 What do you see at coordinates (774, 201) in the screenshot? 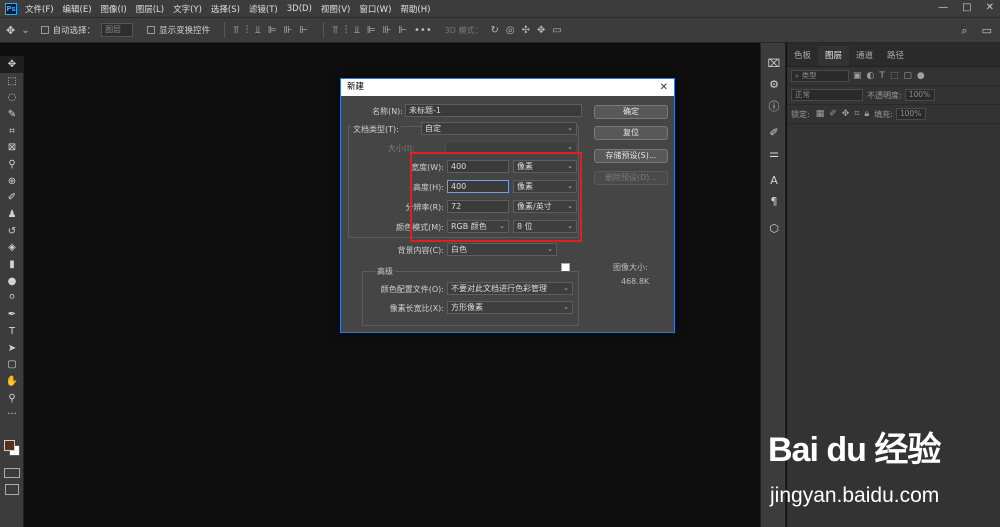
I see `paragraph-panel-icon: ¶` at bounding box center [774, 201].